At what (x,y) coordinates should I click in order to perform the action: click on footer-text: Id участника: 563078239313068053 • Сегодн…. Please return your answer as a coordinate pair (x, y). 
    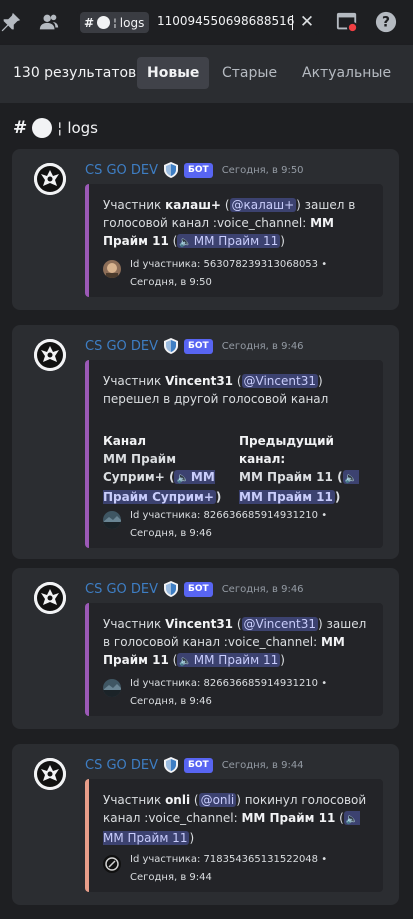
    Looking at the image, I should click on (229, 273).